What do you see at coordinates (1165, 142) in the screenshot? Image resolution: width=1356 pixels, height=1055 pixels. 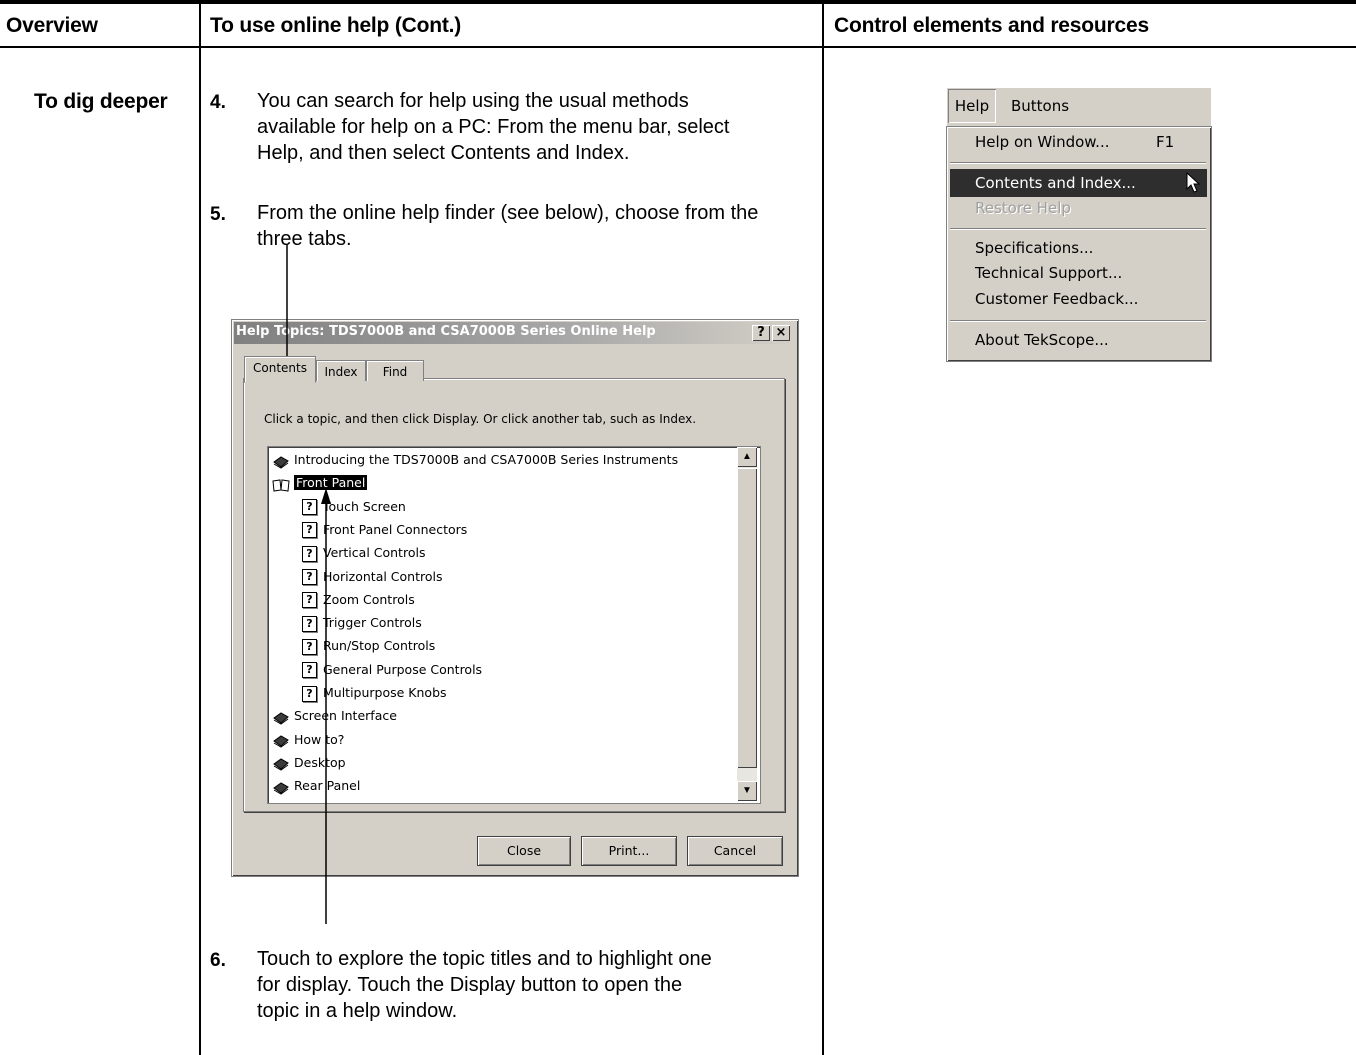 I see `menu-item-shortcut-f1: F1` at bounding box center [1165, 142].